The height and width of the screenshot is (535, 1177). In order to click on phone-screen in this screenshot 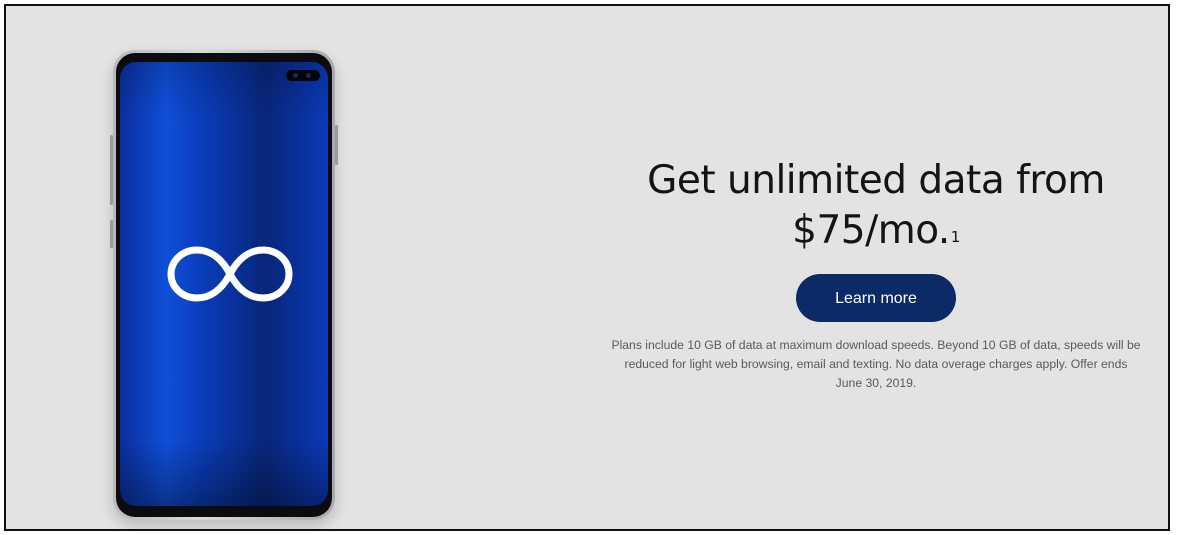, I will do `click(224, 284)`.